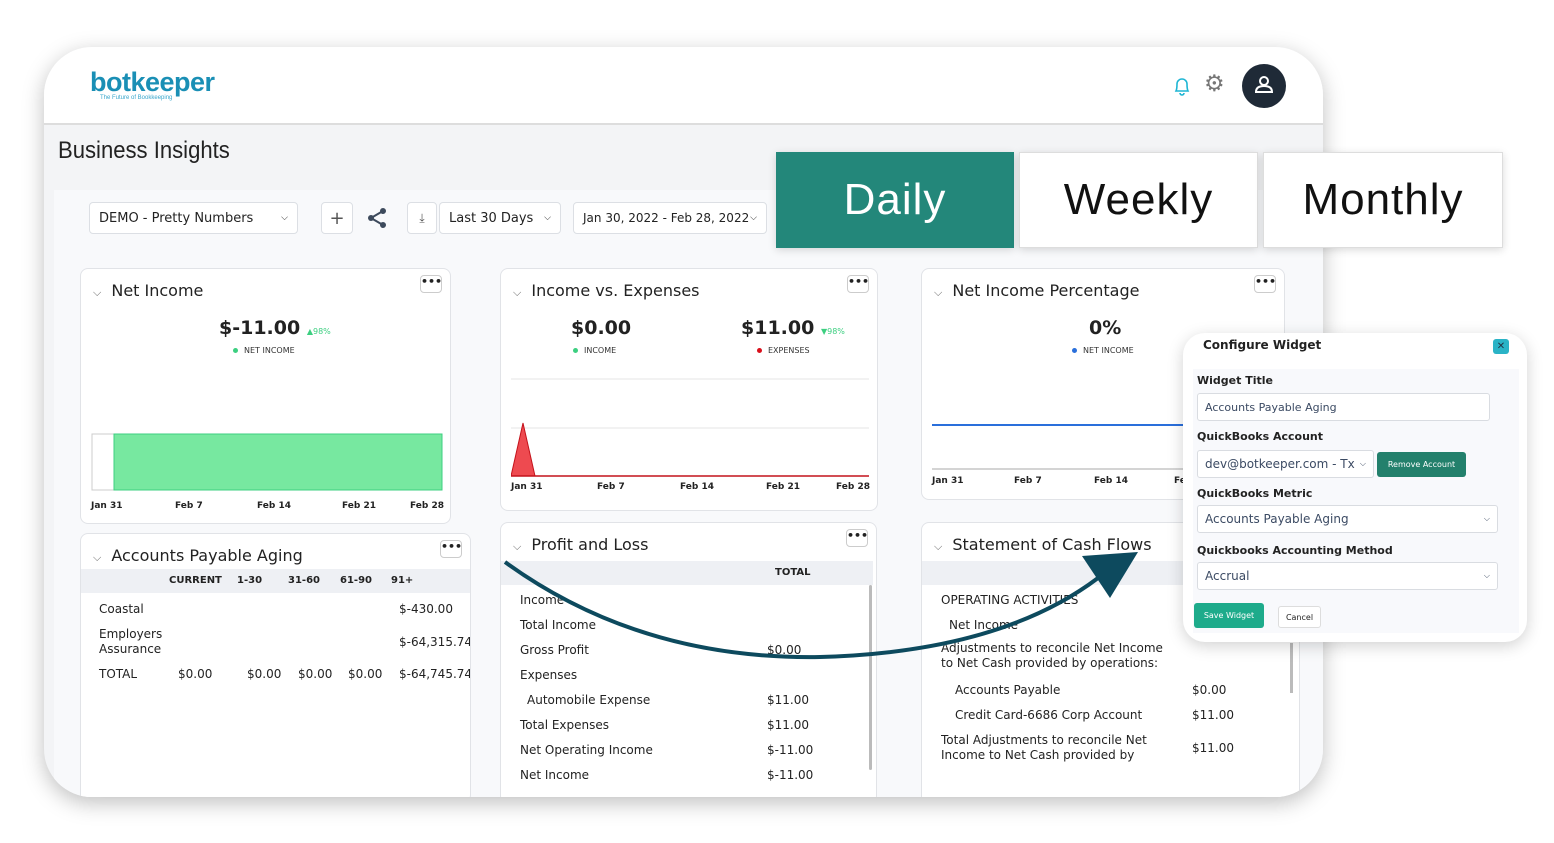 The image size is (1554, 843). Describe the element at coordinates (1501, 346) in the screenshot. I see `close-icon: ✕` at that location.